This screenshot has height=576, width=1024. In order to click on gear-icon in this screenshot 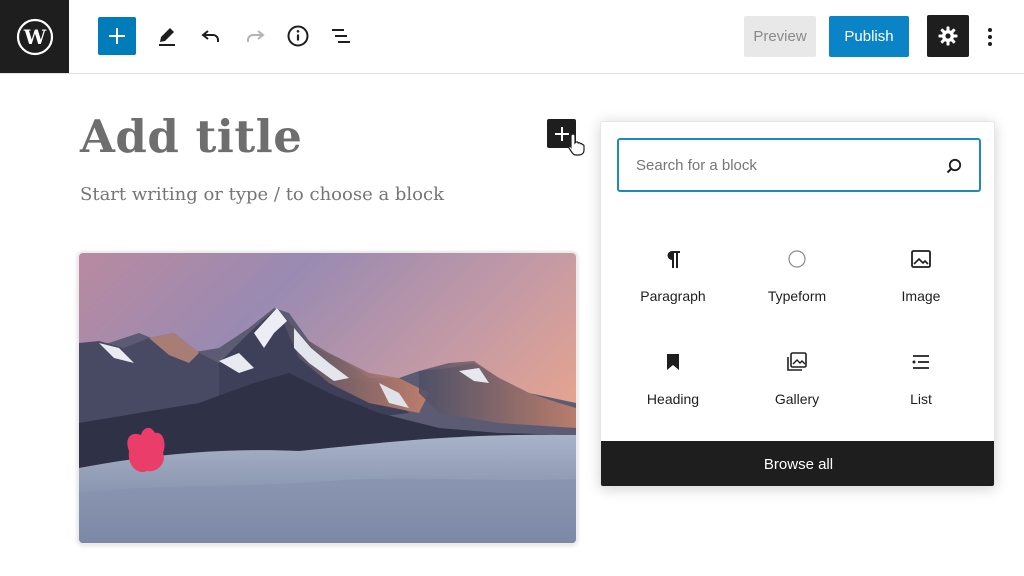, I will do `click(948, 36)`.